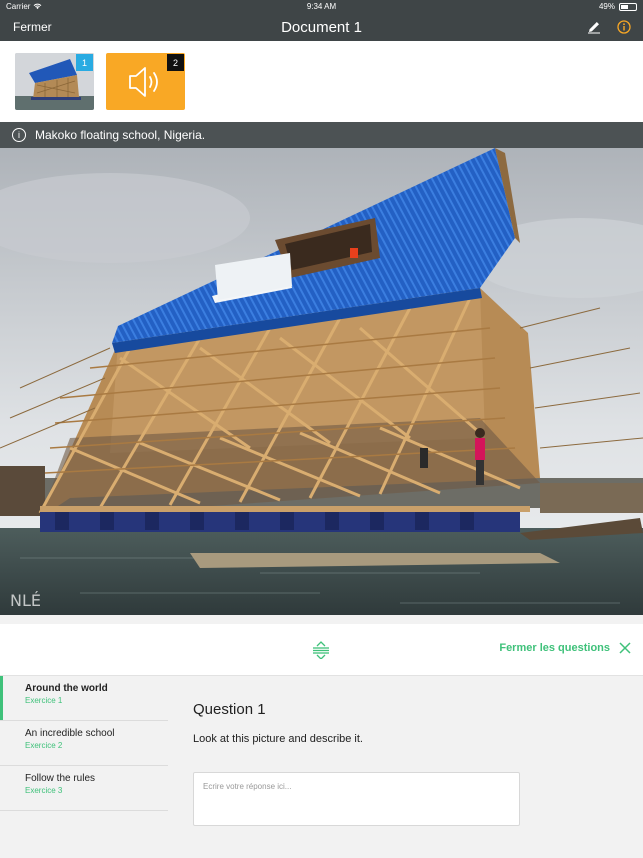 This screenshot has height=858, width=643. I want to click on photo-caption: Makoko floating school, Nigeria., so click(120, 135).